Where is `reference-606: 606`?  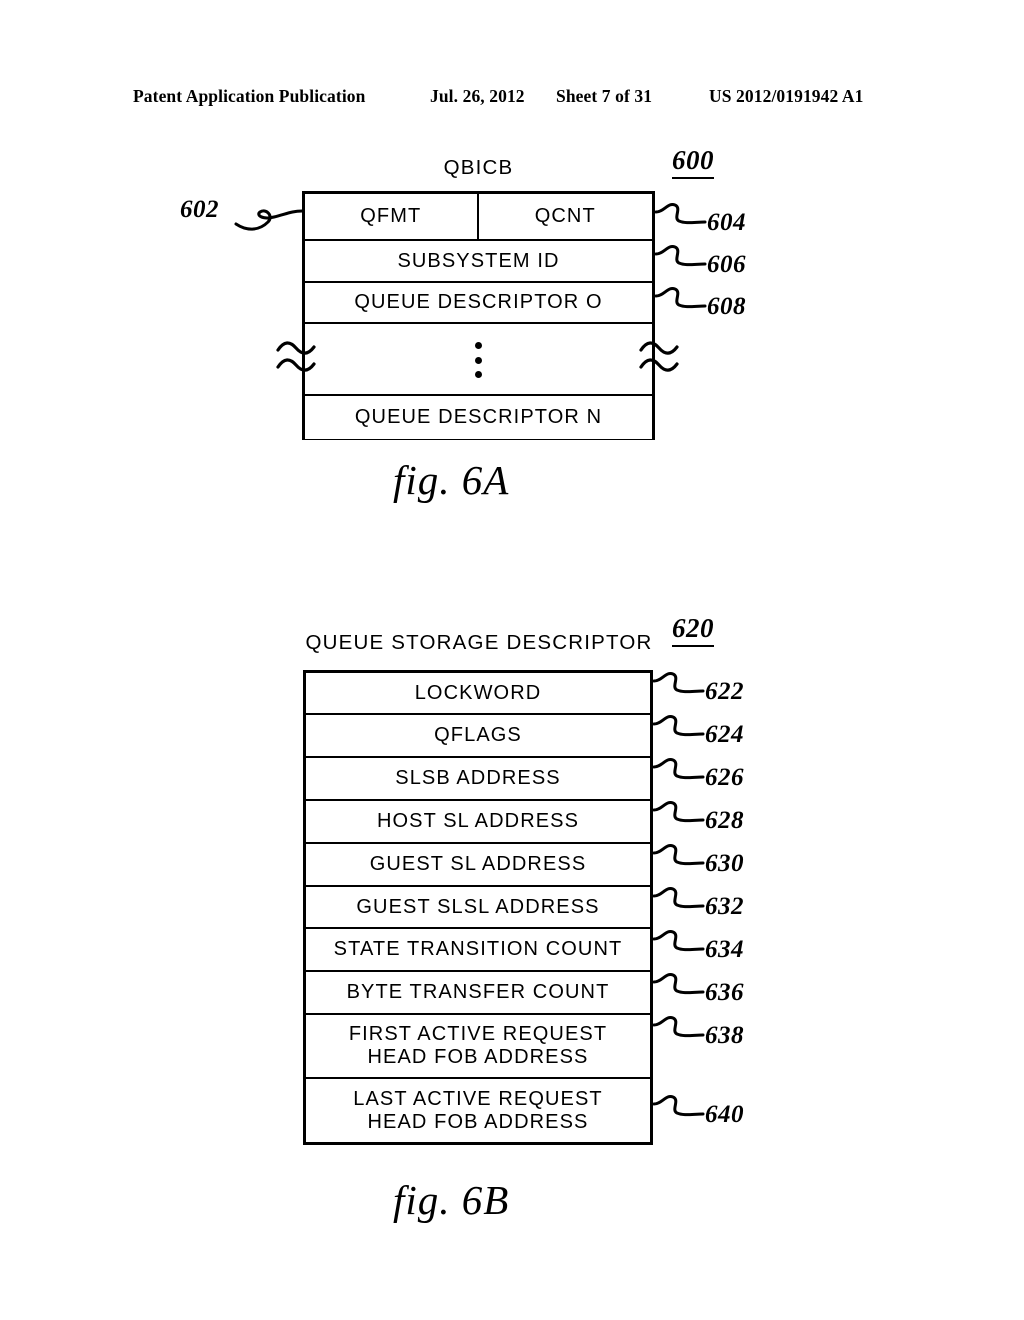
reference-606: 606 is located at coordinates (726, 264).